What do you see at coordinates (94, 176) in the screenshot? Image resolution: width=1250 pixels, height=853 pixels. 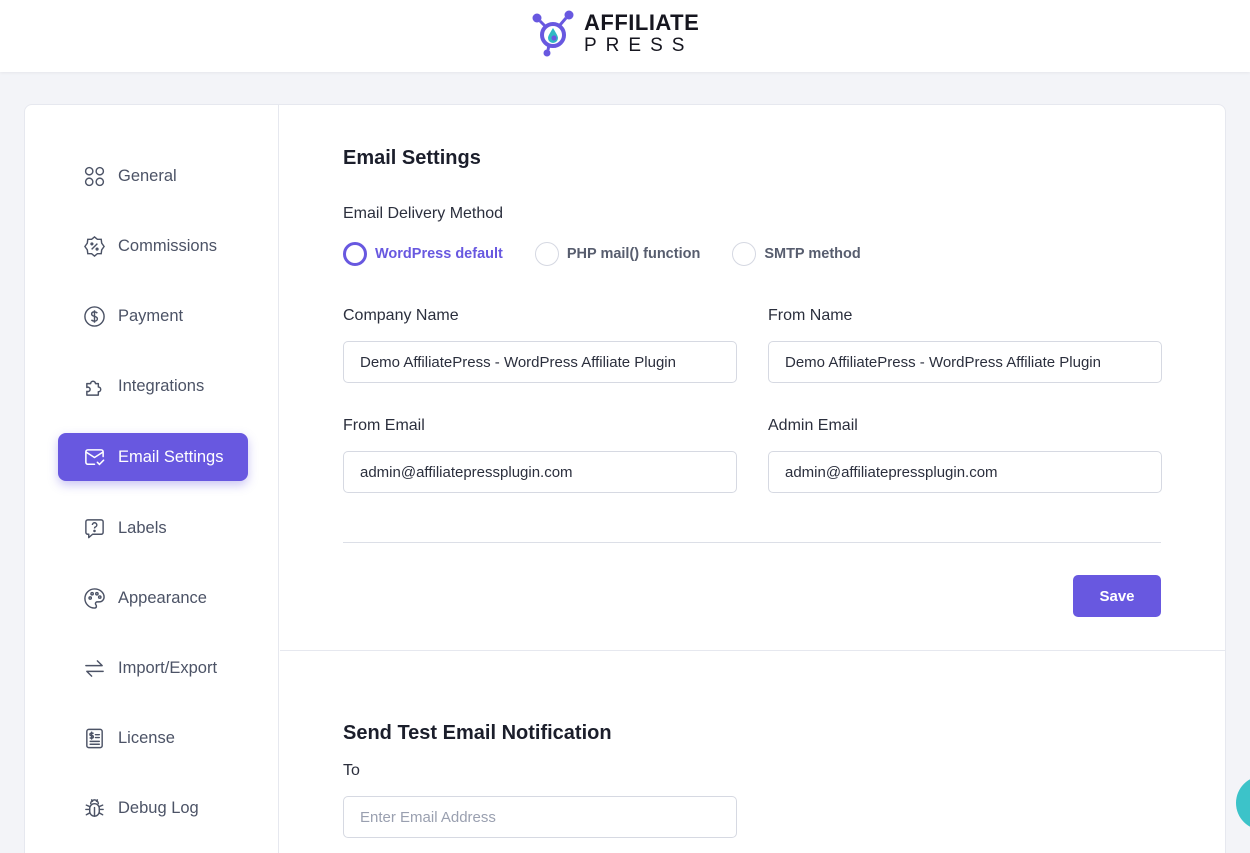 I see `grid-icon` at bounding box center [94, 176].